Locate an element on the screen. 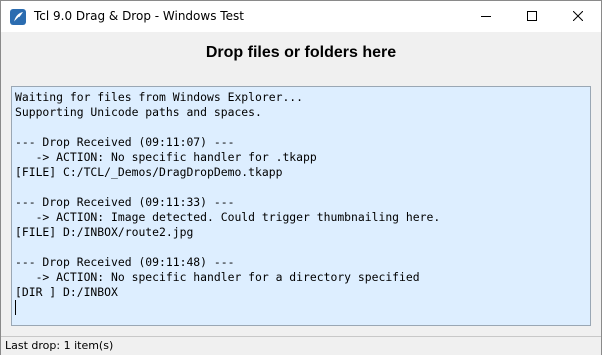  minimize-icon is located at coordinates (486, 17).